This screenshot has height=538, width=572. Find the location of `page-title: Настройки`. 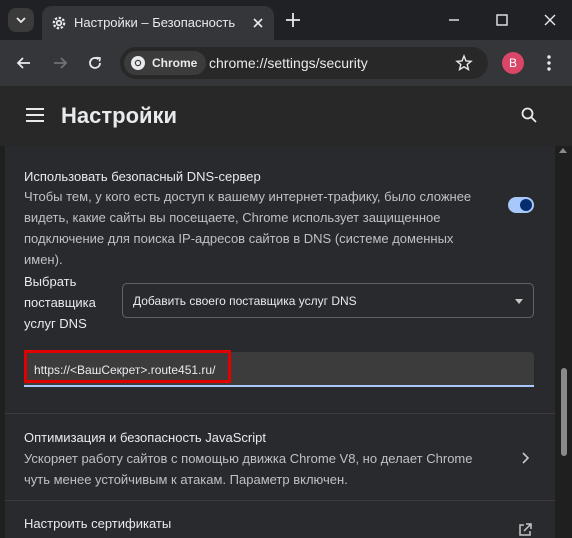

page-title: Настройки is located at coordinates (119, 115).